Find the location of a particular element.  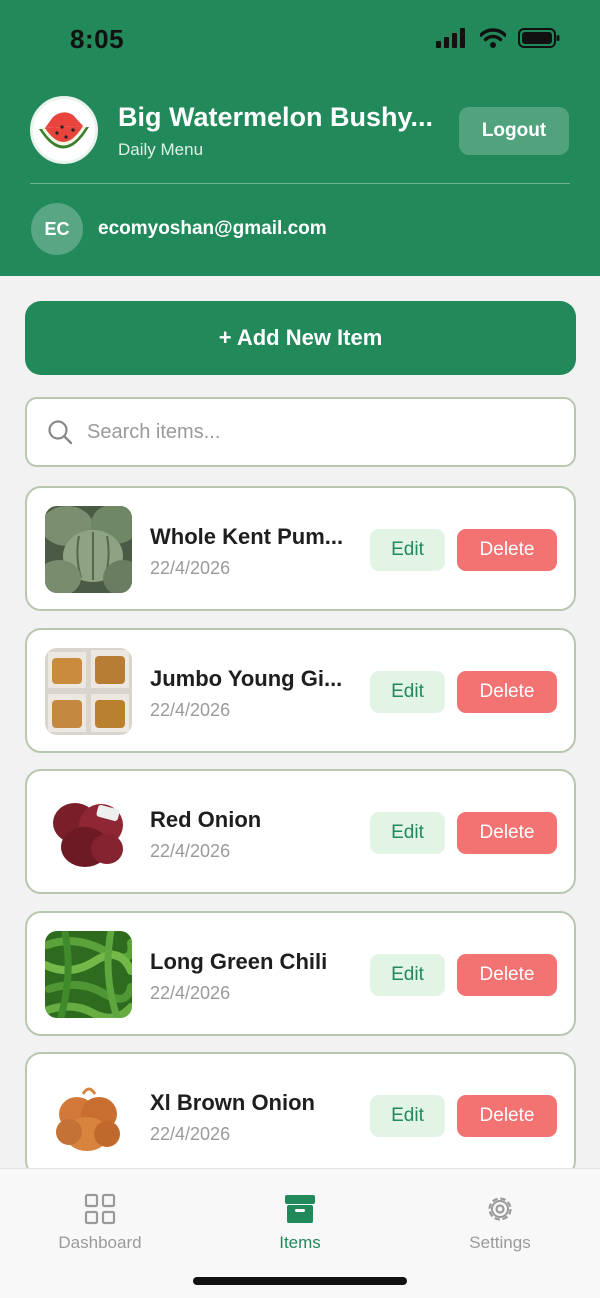

store-logo is located at coordinates (64, 130).